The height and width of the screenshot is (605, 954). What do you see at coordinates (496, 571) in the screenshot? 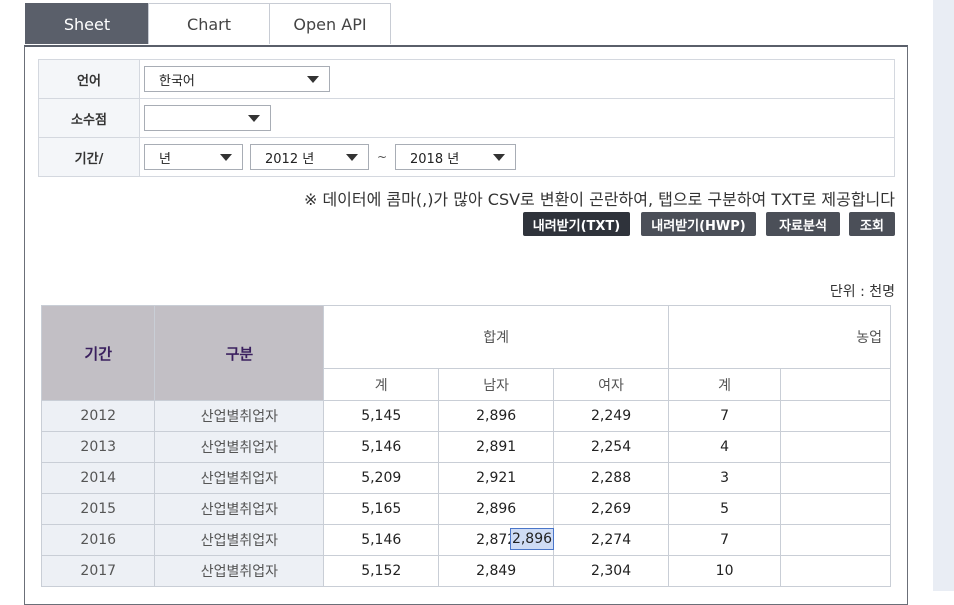
I see `cell-total-male: 2,849` at bounding box center [496, 571].